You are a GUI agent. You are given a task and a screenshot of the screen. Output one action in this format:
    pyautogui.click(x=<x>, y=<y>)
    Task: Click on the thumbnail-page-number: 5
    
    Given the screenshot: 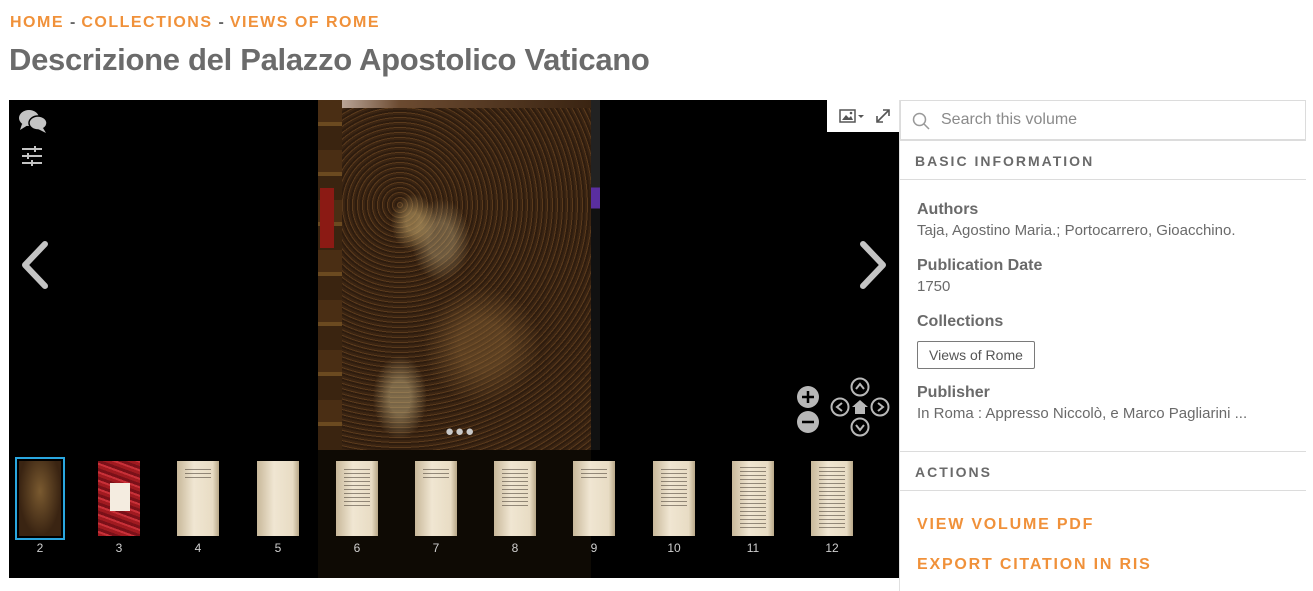 What is the action you would take?
    pyautogui.click(x=278, y=548)
    